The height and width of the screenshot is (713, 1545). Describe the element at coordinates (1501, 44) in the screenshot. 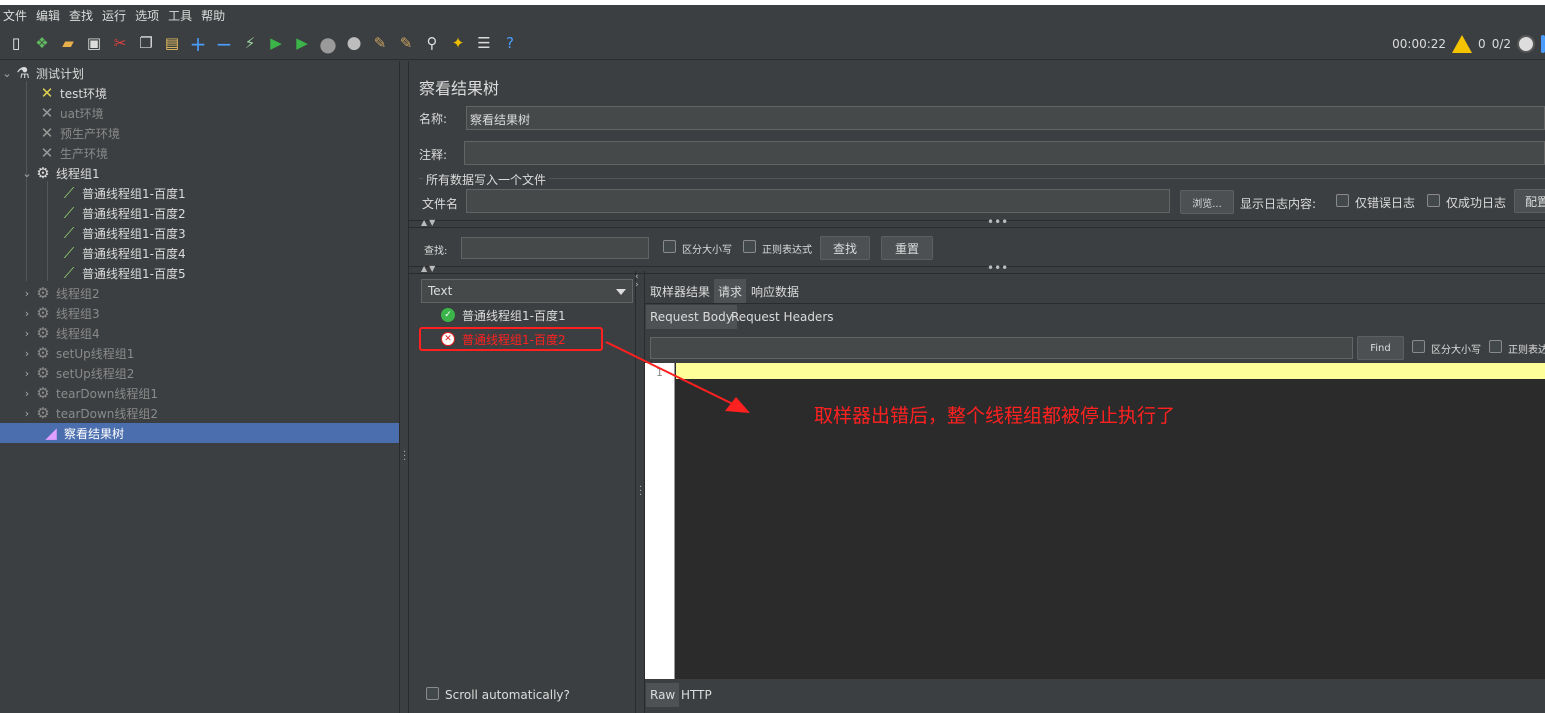

I see `active-threads: 0/2` at that location.